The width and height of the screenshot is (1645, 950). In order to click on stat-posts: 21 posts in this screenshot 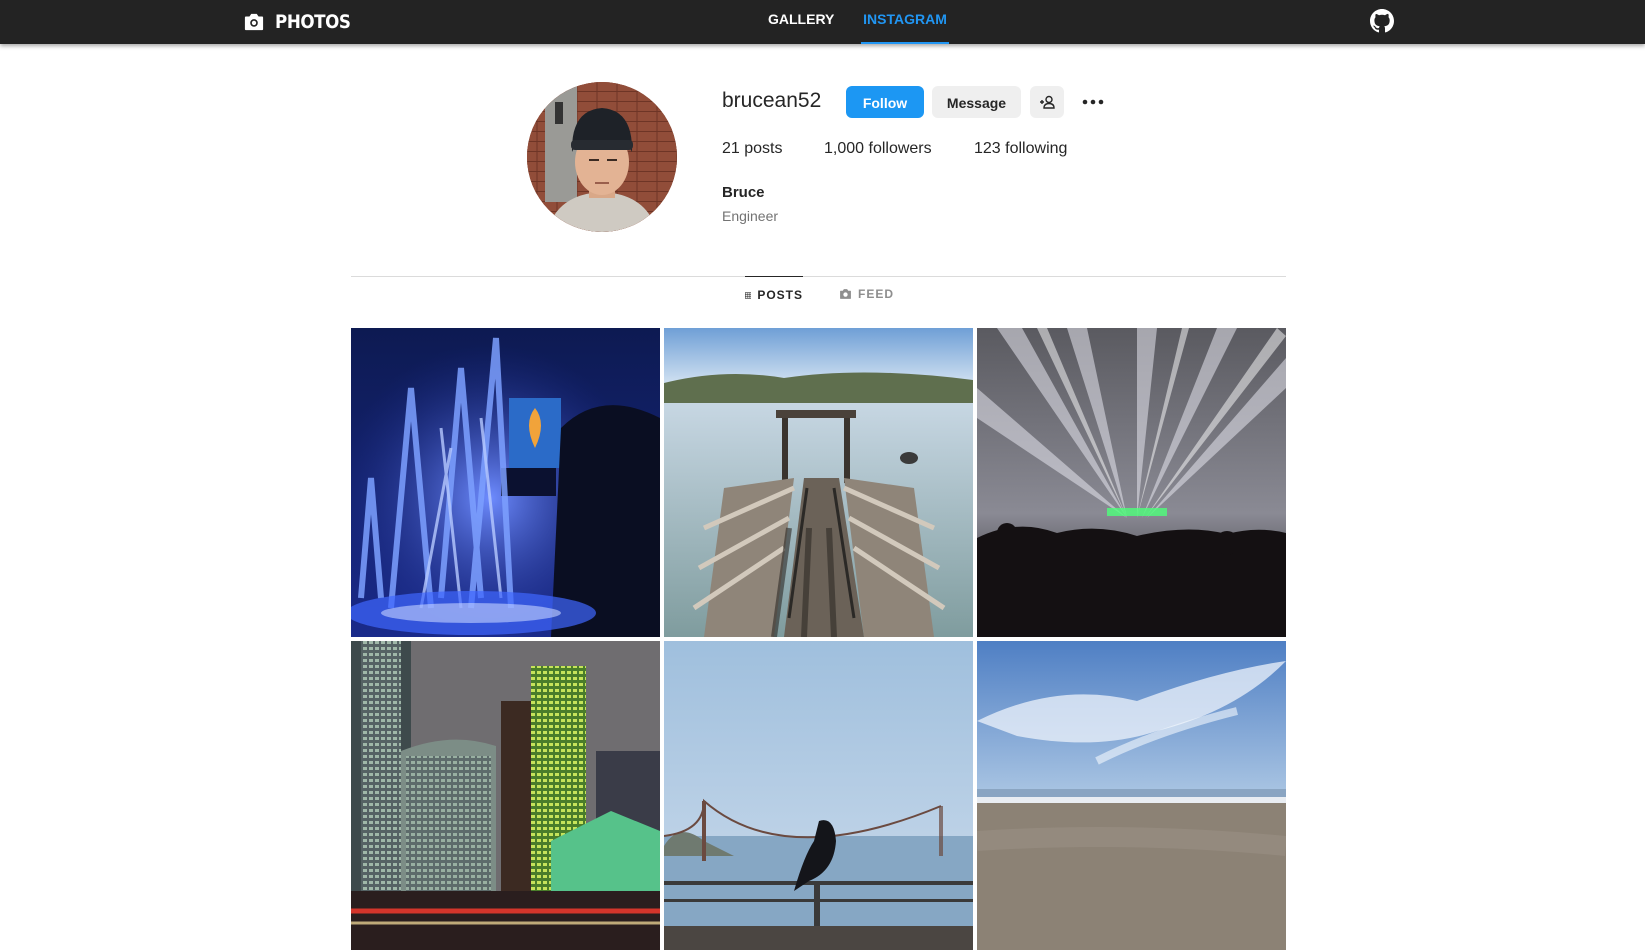, I will do `click(752, 149)`.